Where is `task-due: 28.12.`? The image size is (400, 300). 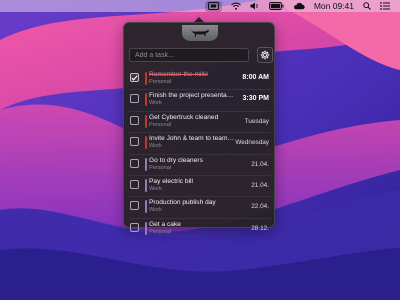
task-due: 28.12. is located at coordinates (260, 228).